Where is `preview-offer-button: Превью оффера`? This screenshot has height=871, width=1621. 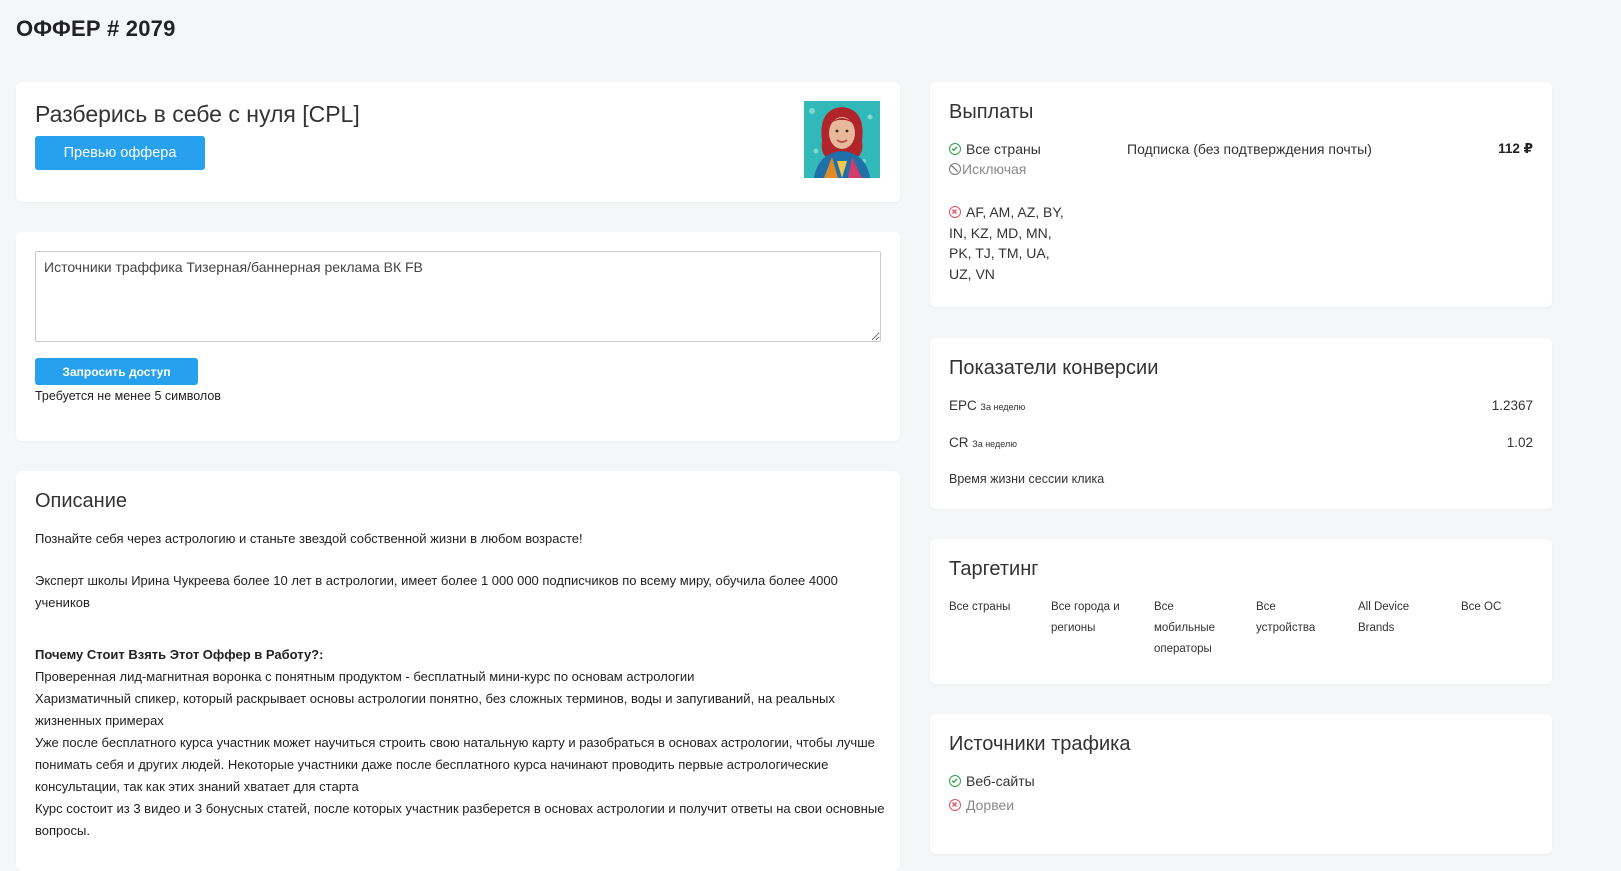
preview-offer-button: Превью оффера is located at coordinates (120, 153).